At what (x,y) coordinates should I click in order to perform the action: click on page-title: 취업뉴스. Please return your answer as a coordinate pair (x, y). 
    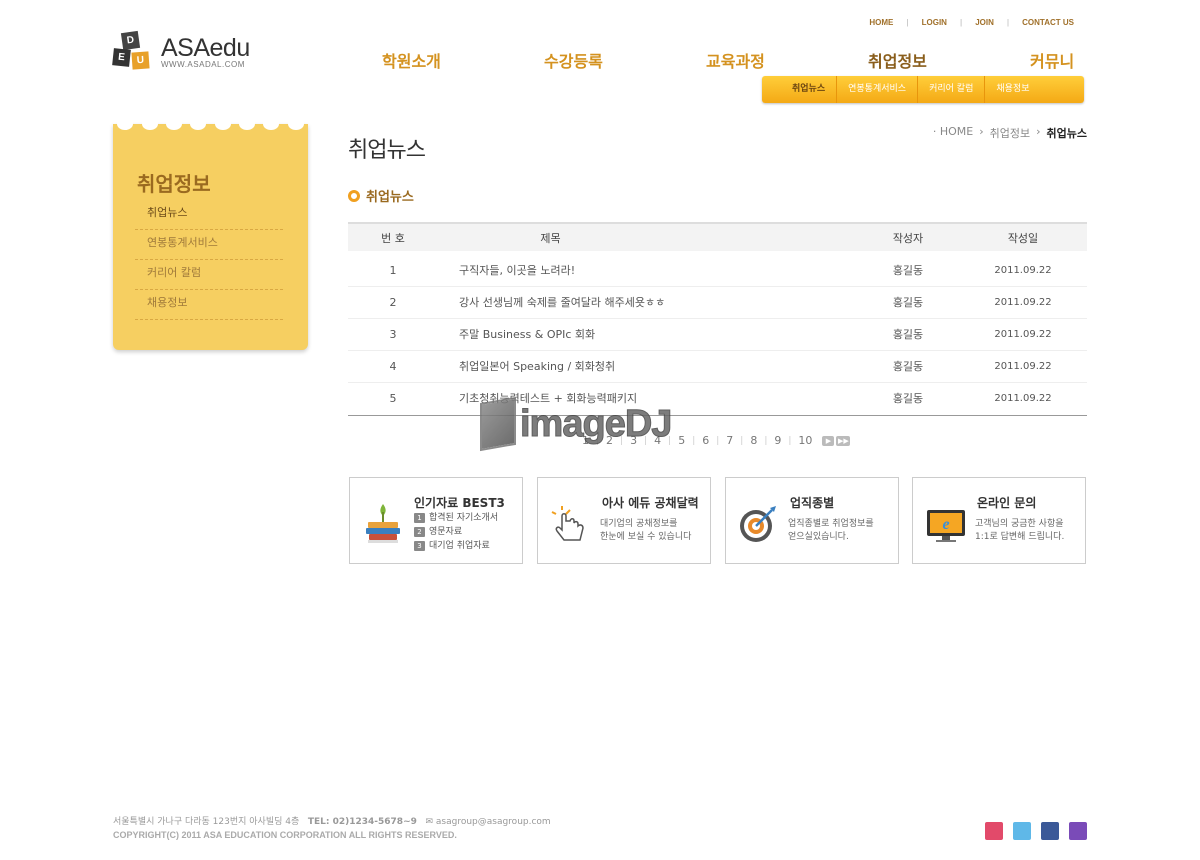
    Looking at the image, I should click on (387, 150).